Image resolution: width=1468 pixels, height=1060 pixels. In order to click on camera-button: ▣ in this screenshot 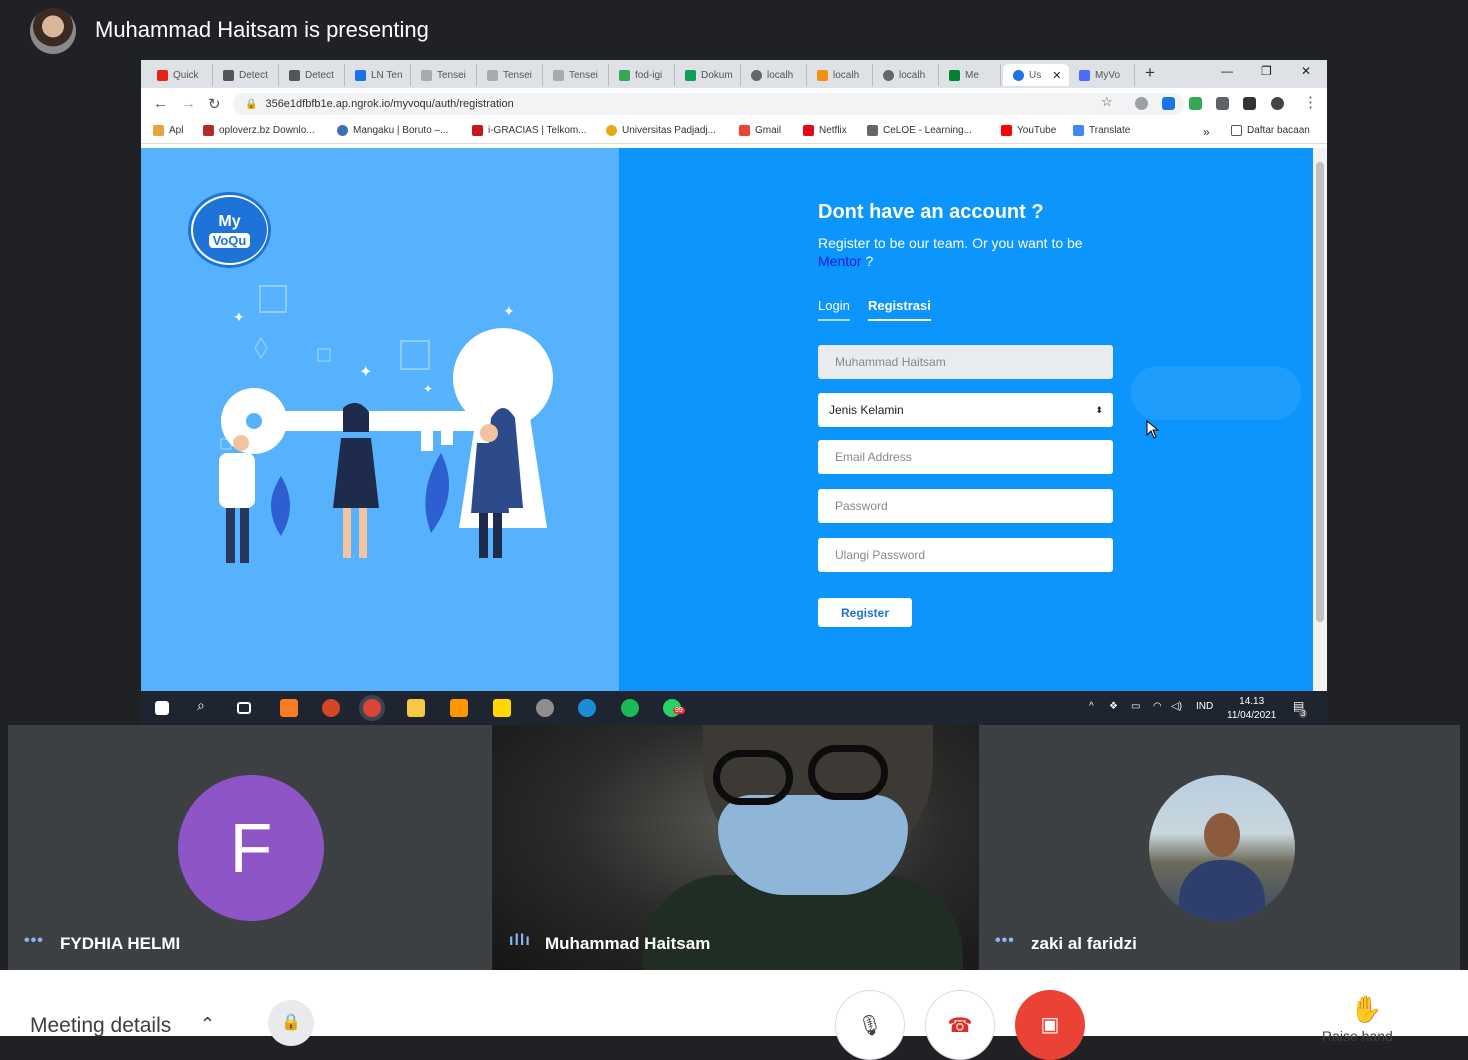, I will do `click(1050, 1025)`.